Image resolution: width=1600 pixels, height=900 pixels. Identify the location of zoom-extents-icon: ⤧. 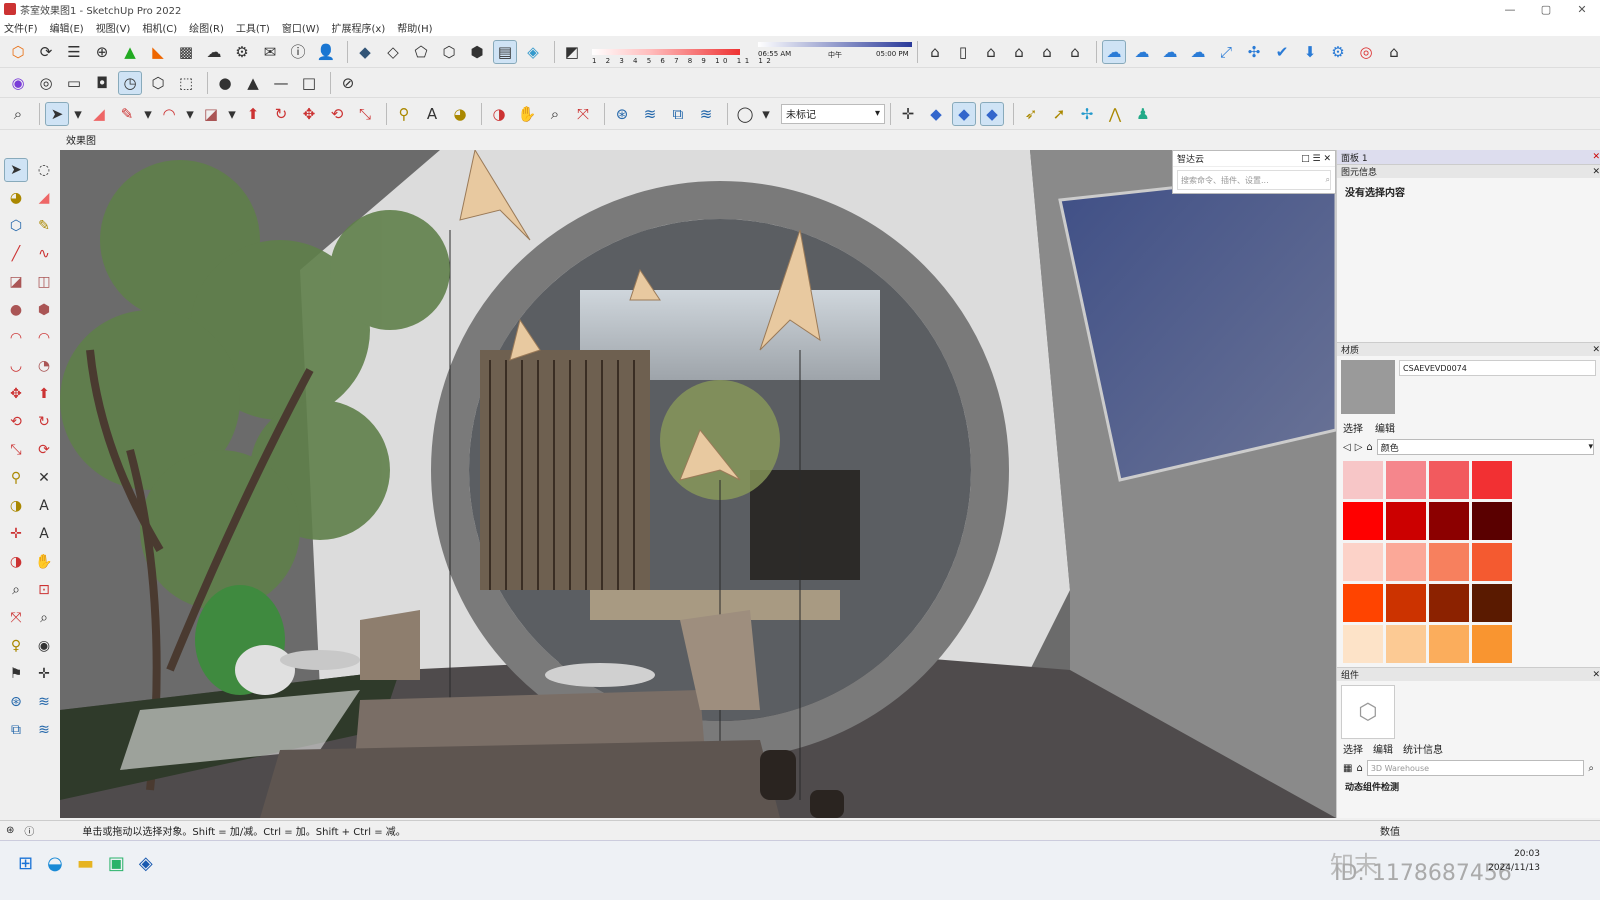
(583, 114).